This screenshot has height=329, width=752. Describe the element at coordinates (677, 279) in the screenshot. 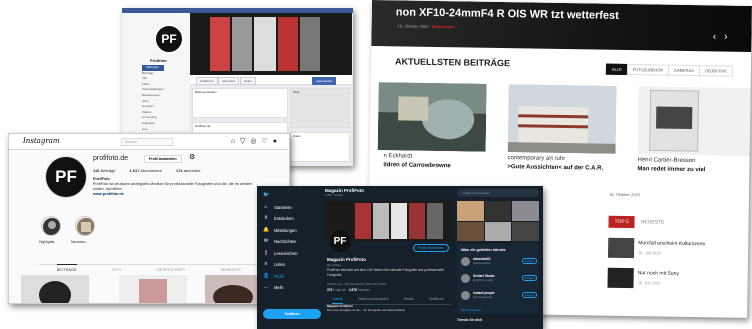

I see `top-item: Nur noch mit Sony 29. Juli 2020` at that location.